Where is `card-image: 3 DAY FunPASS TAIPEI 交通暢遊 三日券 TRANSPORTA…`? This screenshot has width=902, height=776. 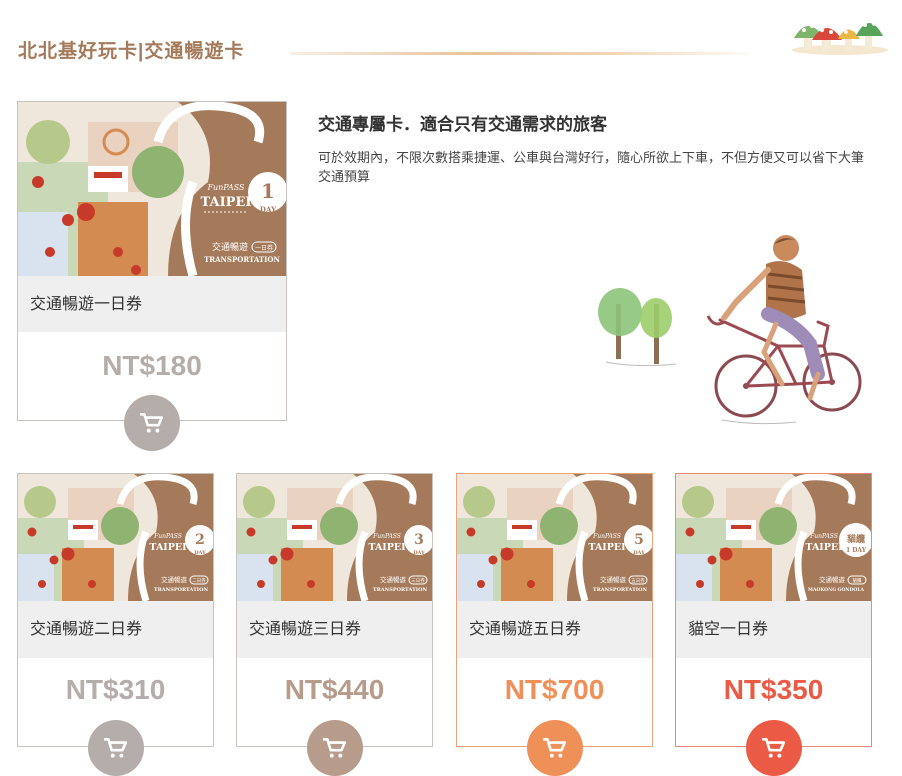
card-image: 3 DAY FunPASS TAIPEI 交通暢遊 三日券 TRANSPORTA… is located at coordinates (334, 537).